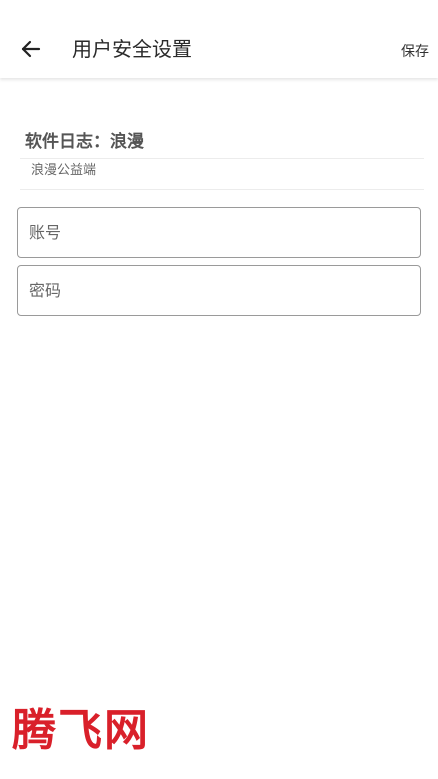 The image size is (438, 779). I want to click on account-input, so click(219, 232).